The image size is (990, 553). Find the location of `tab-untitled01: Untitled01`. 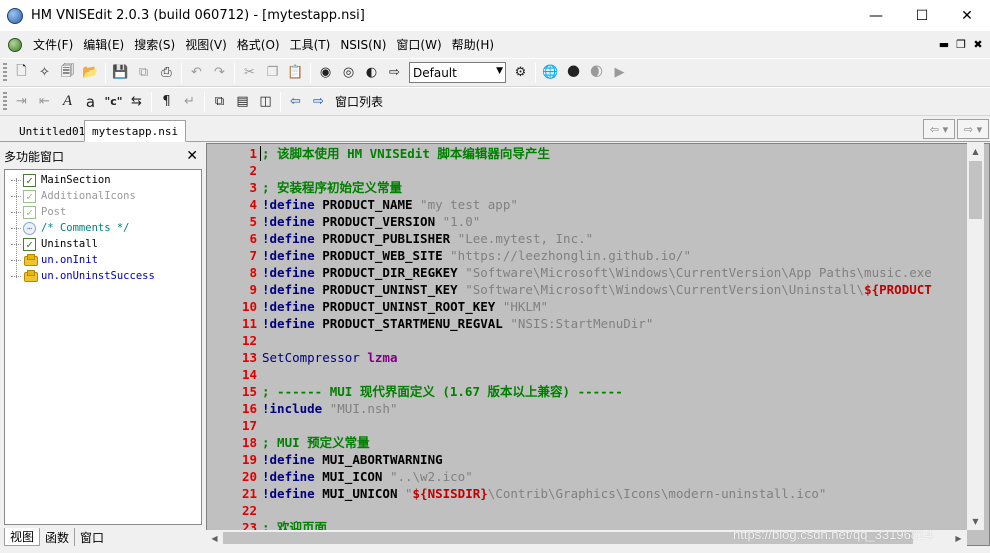

tab-untitled01: Untitled01 is located at coordinates (52, 131).